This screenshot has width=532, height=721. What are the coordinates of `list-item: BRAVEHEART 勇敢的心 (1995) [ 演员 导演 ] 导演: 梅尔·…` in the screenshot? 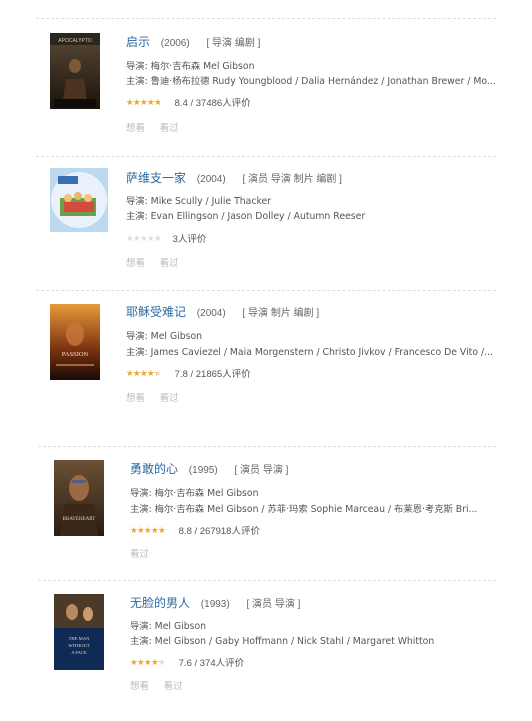 It's located at (272, 518).